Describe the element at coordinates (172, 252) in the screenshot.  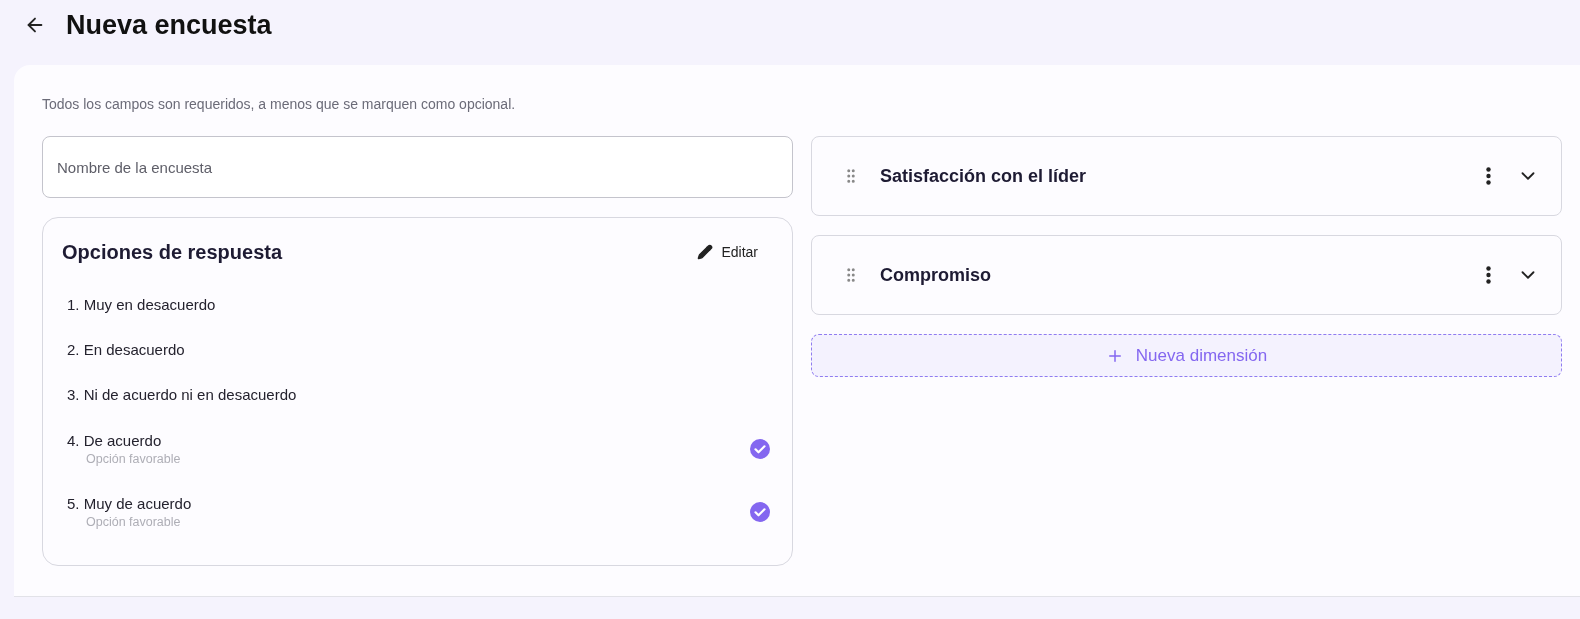
I see `answer-options-title: Opciones de respuesta` at that location.